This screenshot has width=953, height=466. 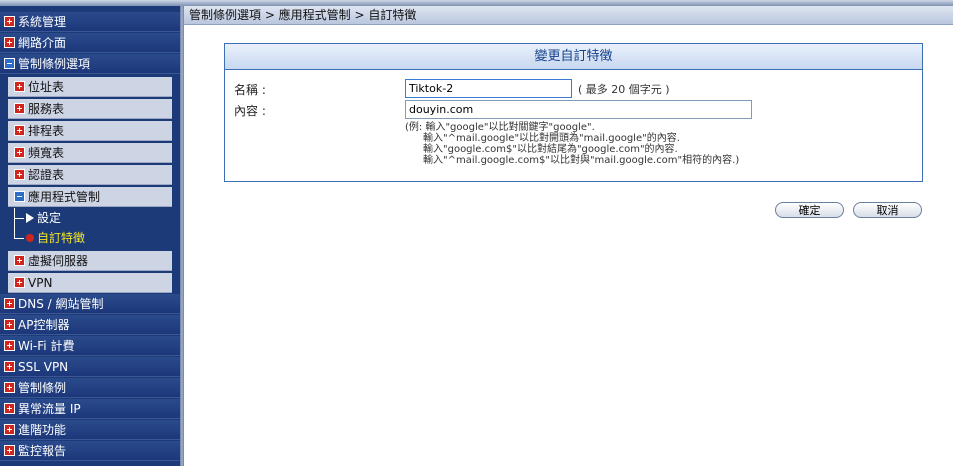 What do you see at coordinates (551, 138) in the screenshot?
I see `example-line: 輸入"^mail.google"以比對開頭為"mail.google"的內容.` at bounding box center [551, 138].